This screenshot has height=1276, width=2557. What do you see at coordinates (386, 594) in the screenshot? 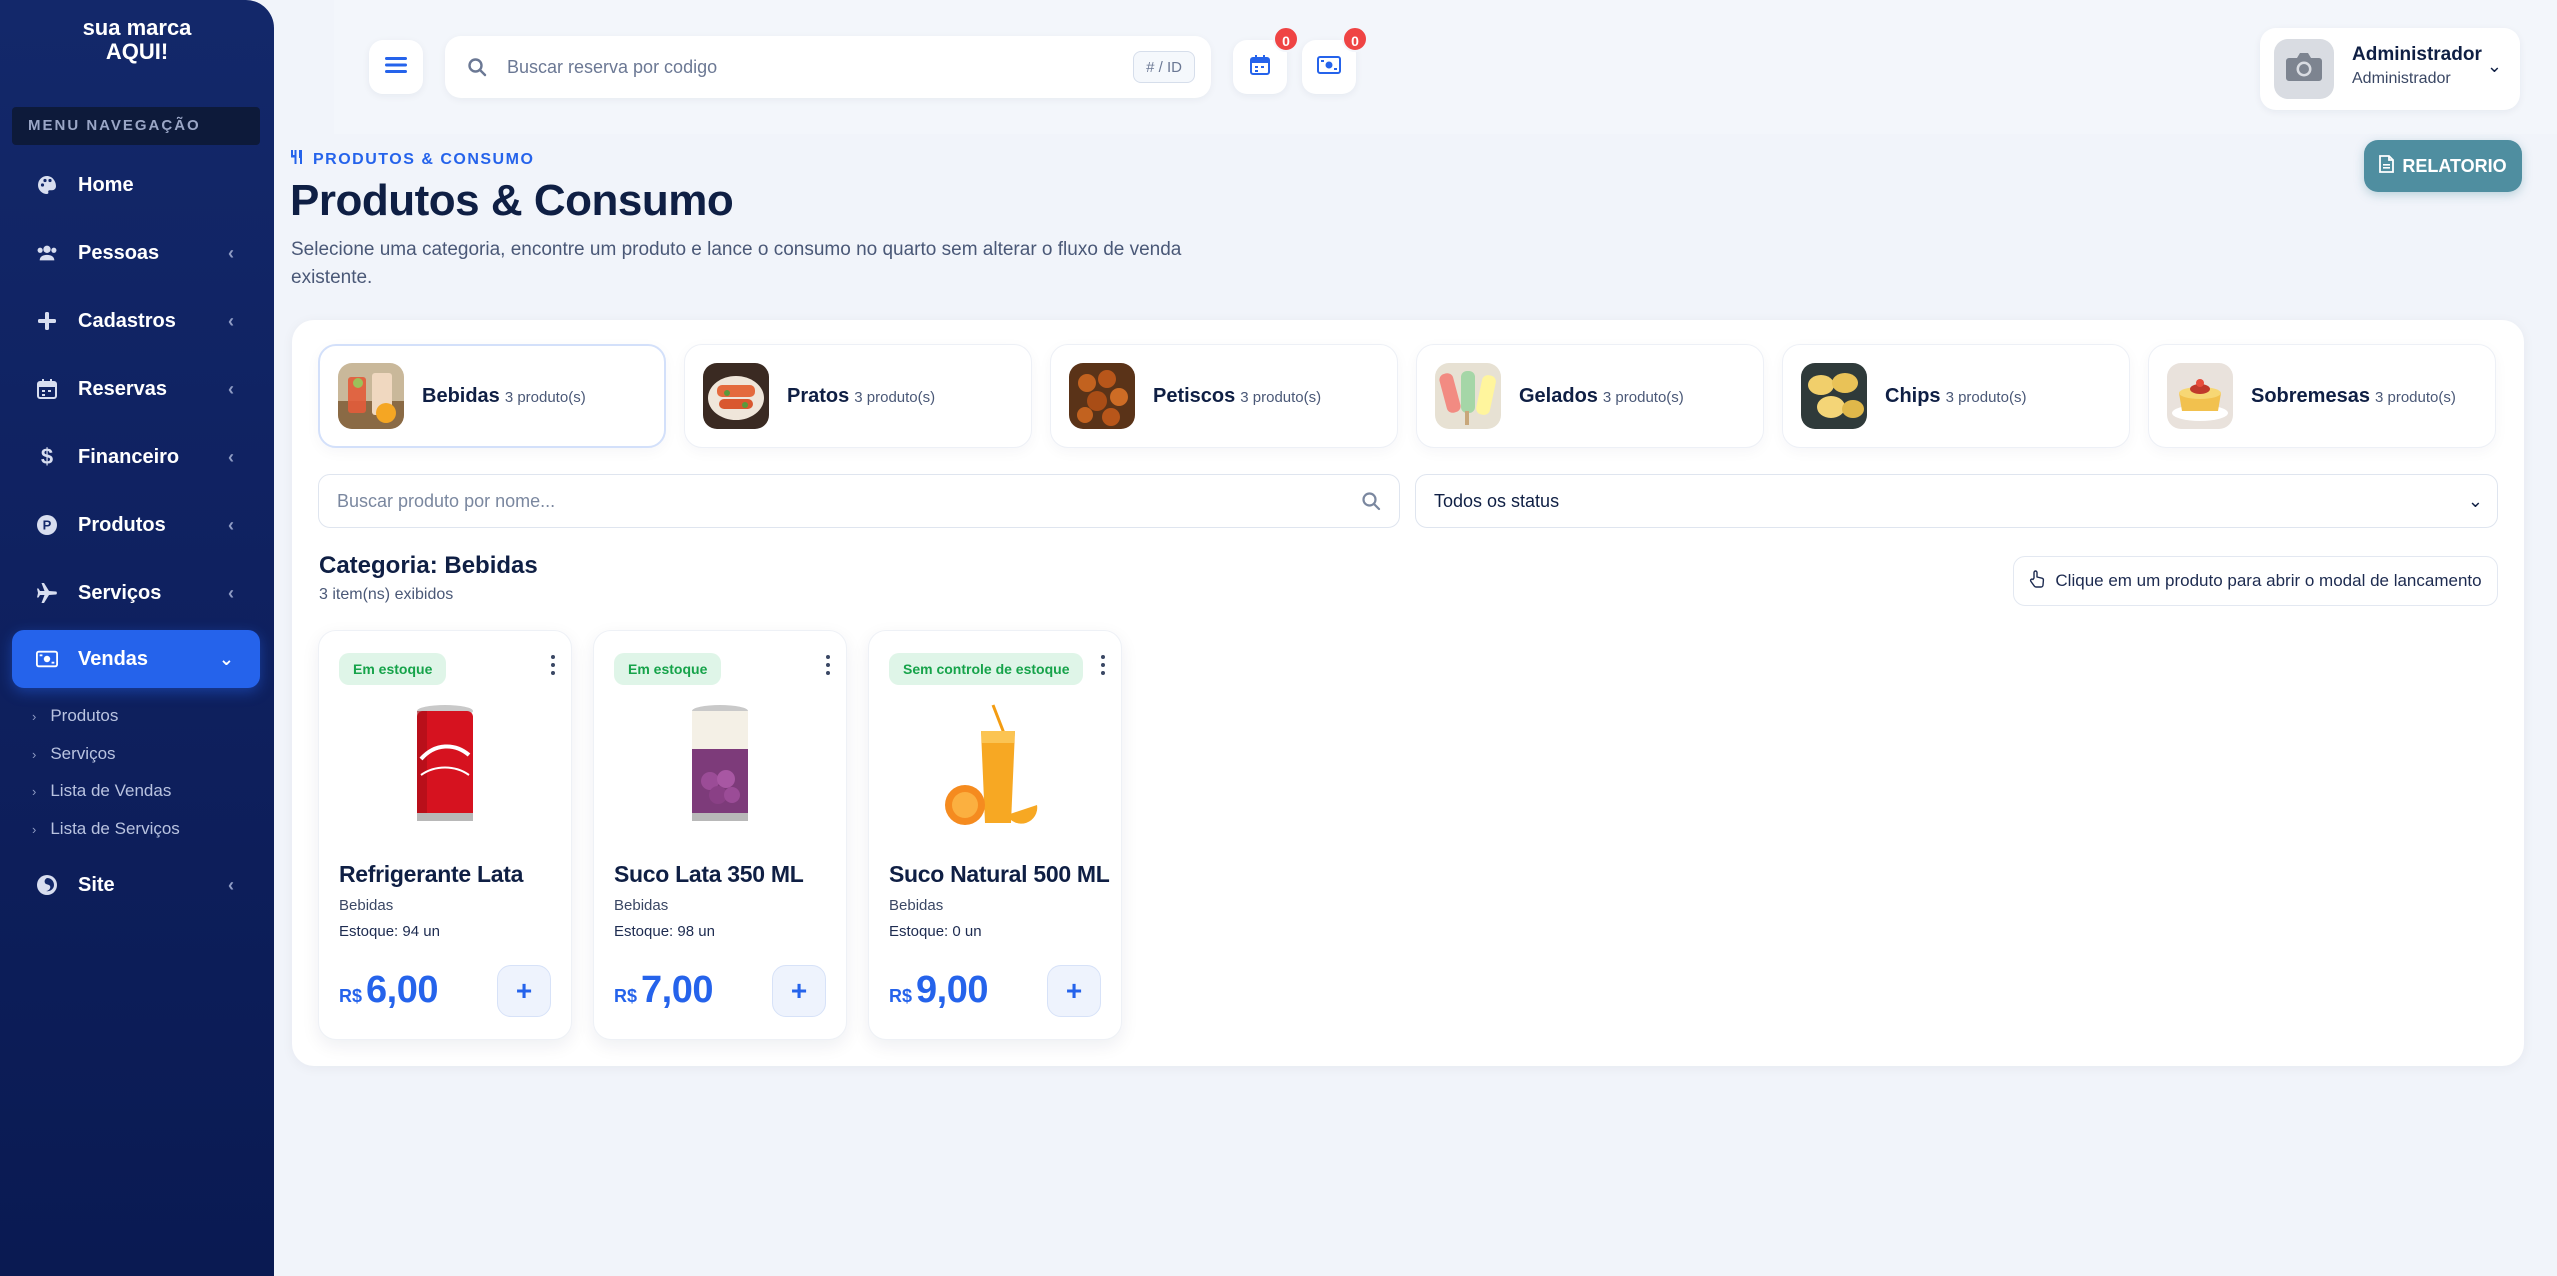
I see `items-count: 3 item(ns) exibidos` at bounding box center [386, 594].